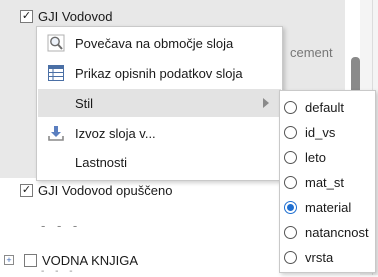 Image resolution: width=378 pixels, height=277 pixels. I want to click on style-option-vrsta: vrsta, so click(308, 257).